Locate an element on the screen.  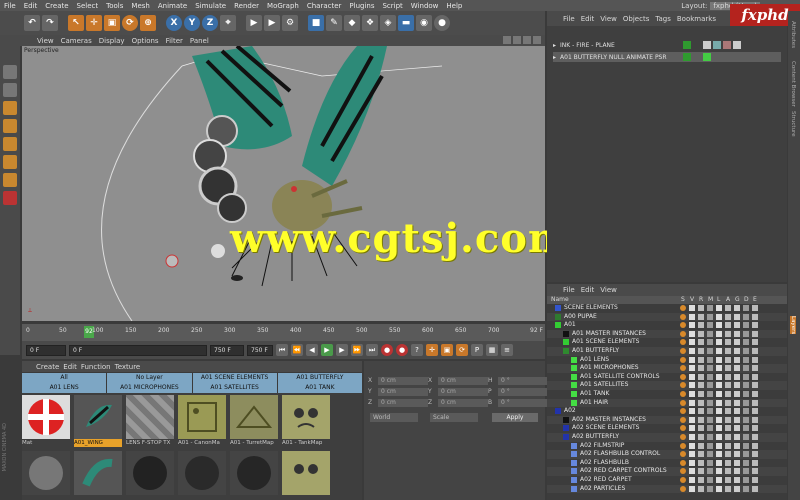
object-expand-icon: ▸ is located at coordinates (554, 45).